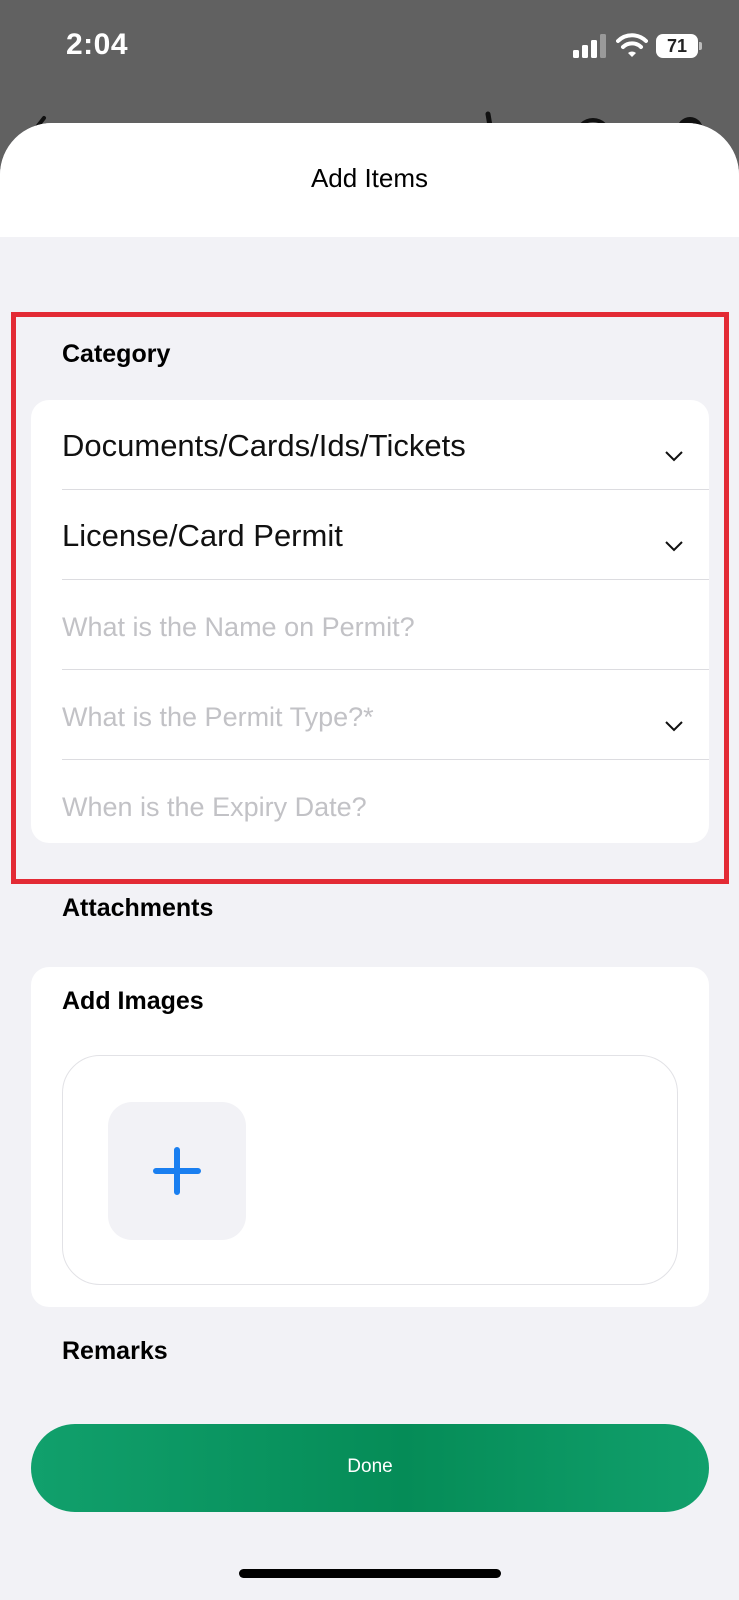 Image resolution: width=739 pixels, height=1600 pixels. What do you see at coordinates (264, 445) in the screenshot?
I see `category-value: Documents/Cards/Ids/Tickets` at bounding box center [264, 445].